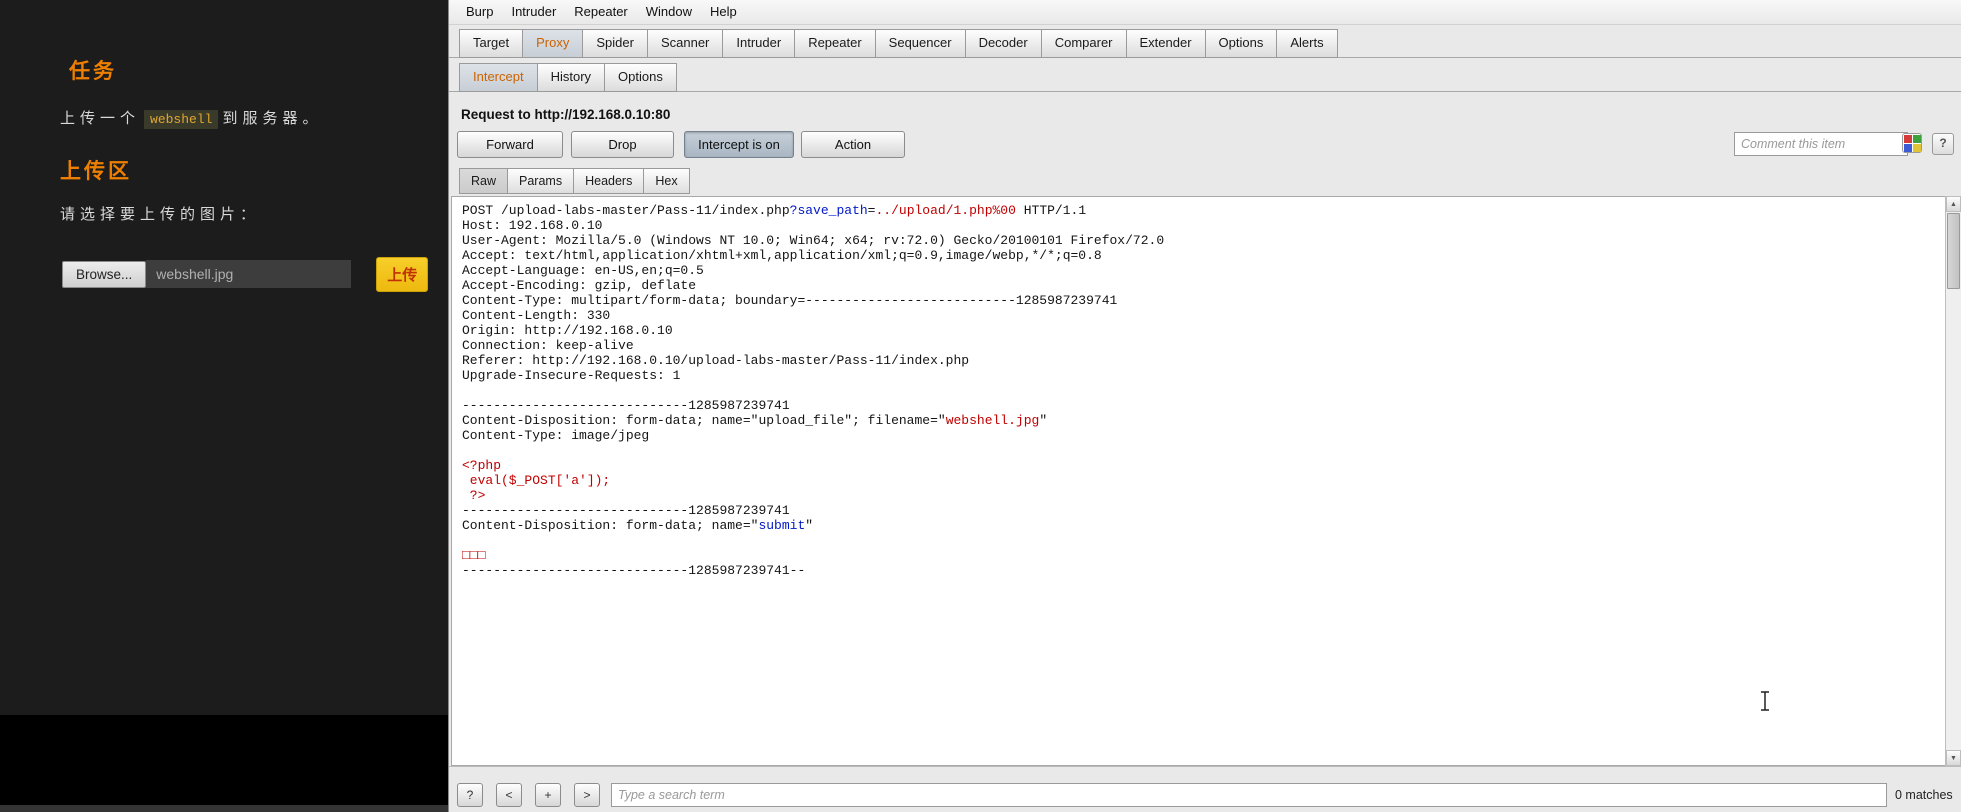 This screenshot has width=1961, height=812. Describe the element at coordinates (1953, 758) in the screenshot. I see `scroll-down-icon: ▼` at that location.